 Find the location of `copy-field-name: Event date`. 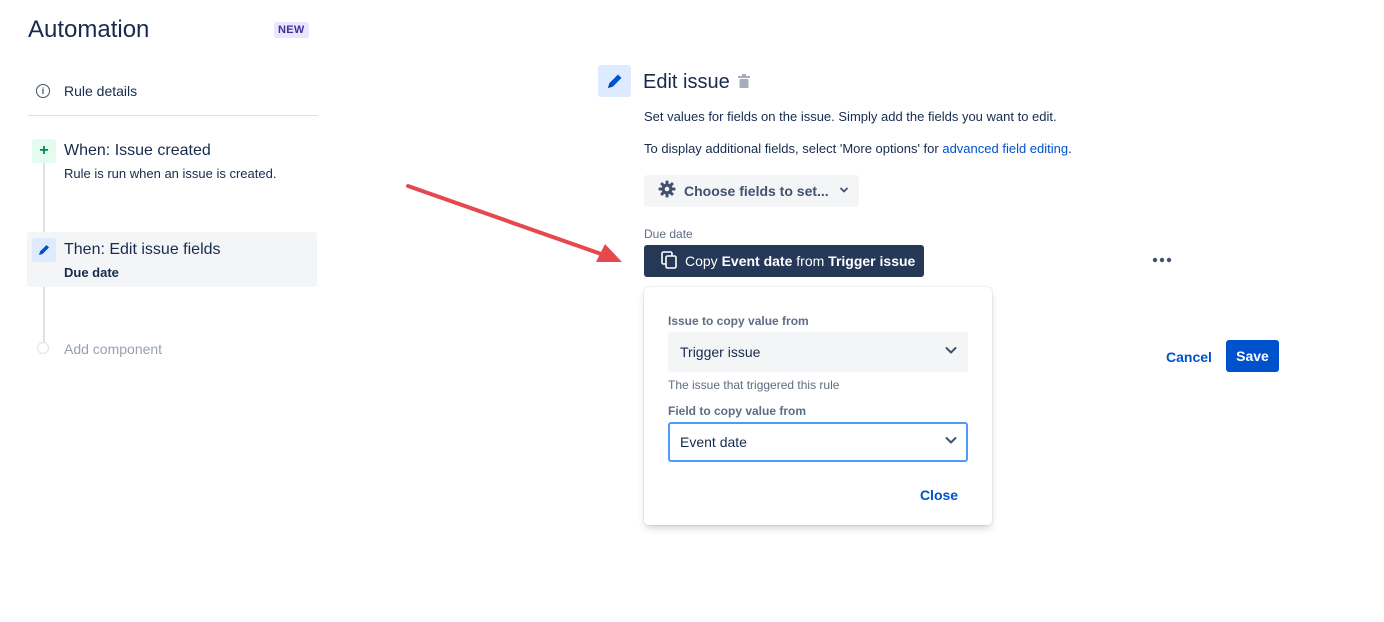

copy-field-name: Event date is located at coordinates (757, 261).